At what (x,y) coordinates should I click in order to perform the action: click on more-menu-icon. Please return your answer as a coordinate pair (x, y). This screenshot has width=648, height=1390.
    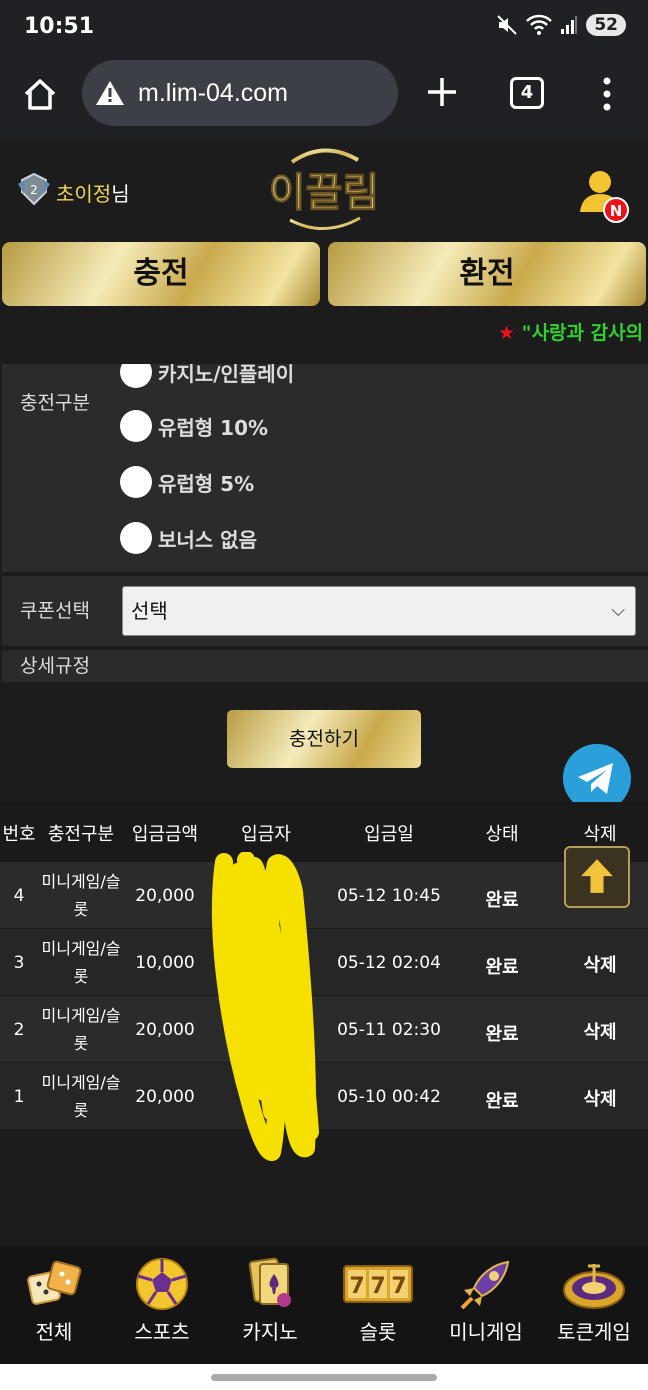
    Looking at the image, I should click on (607, 94).